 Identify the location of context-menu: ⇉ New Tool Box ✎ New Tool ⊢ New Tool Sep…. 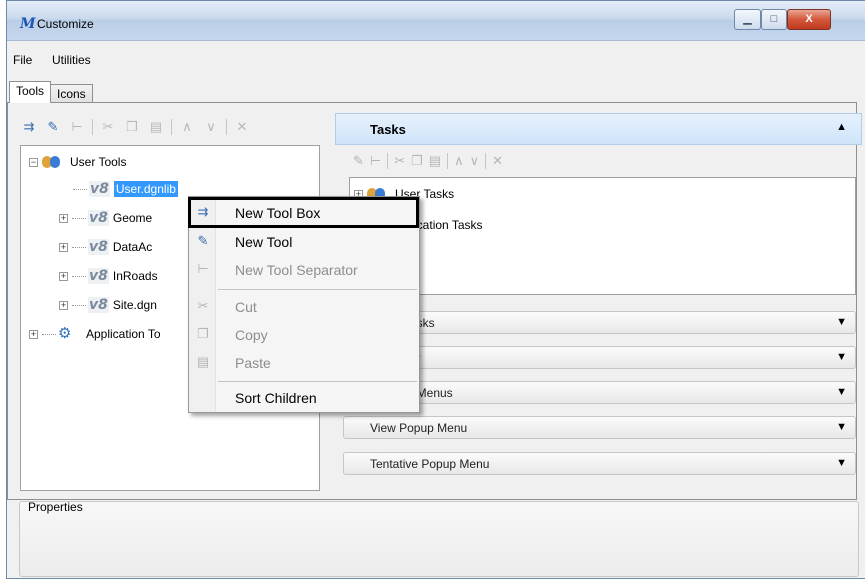
(304, 304).